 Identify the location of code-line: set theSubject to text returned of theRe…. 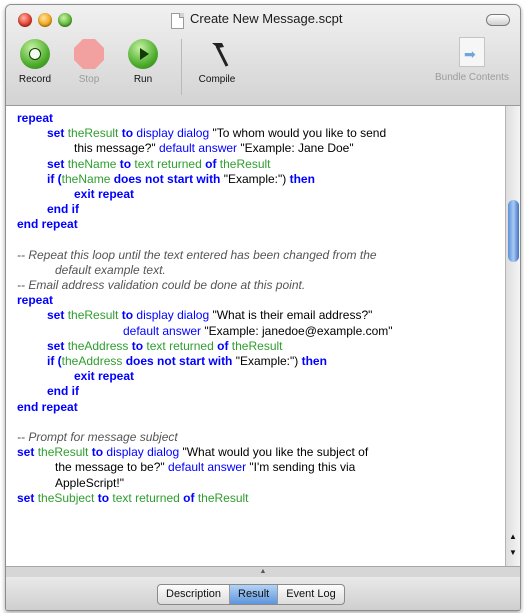
(133, 497).